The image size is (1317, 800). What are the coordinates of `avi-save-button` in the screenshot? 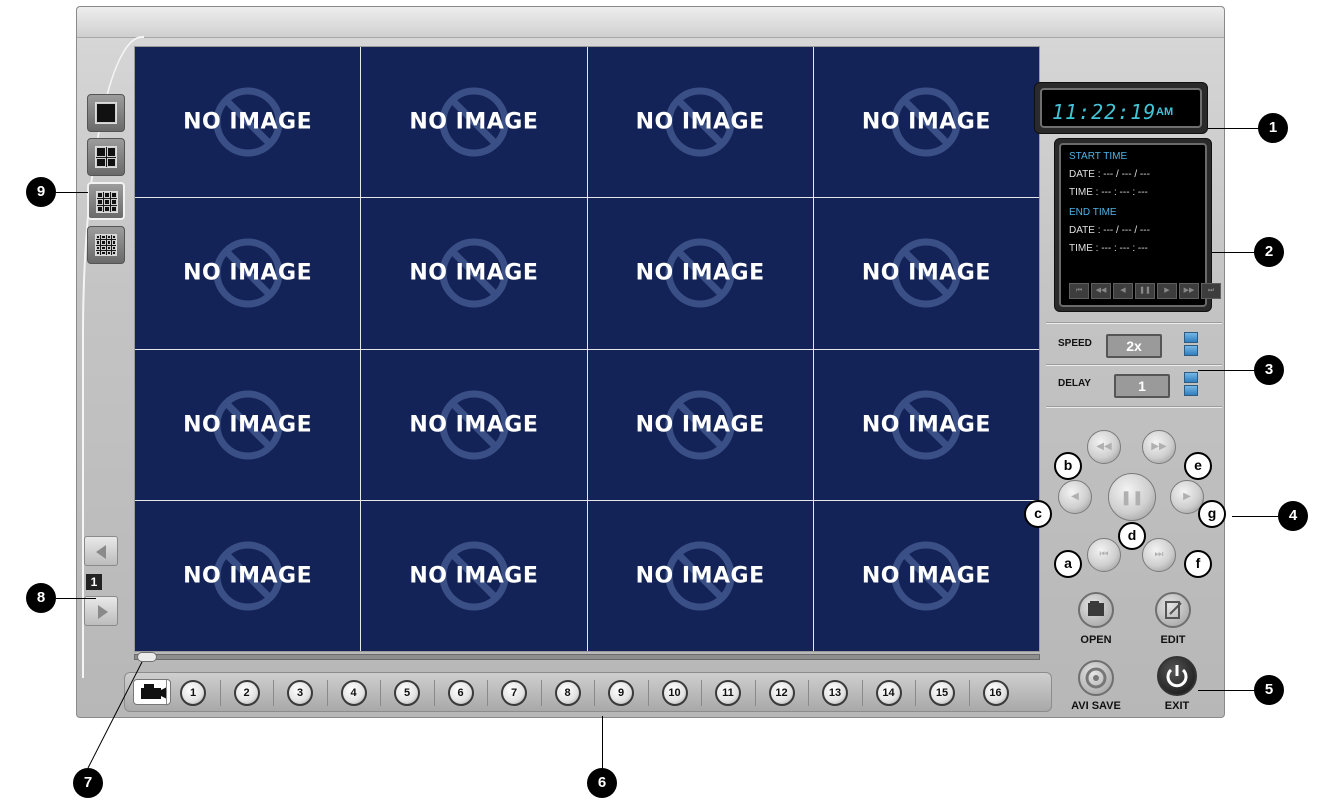 It's located at (1096, 678).